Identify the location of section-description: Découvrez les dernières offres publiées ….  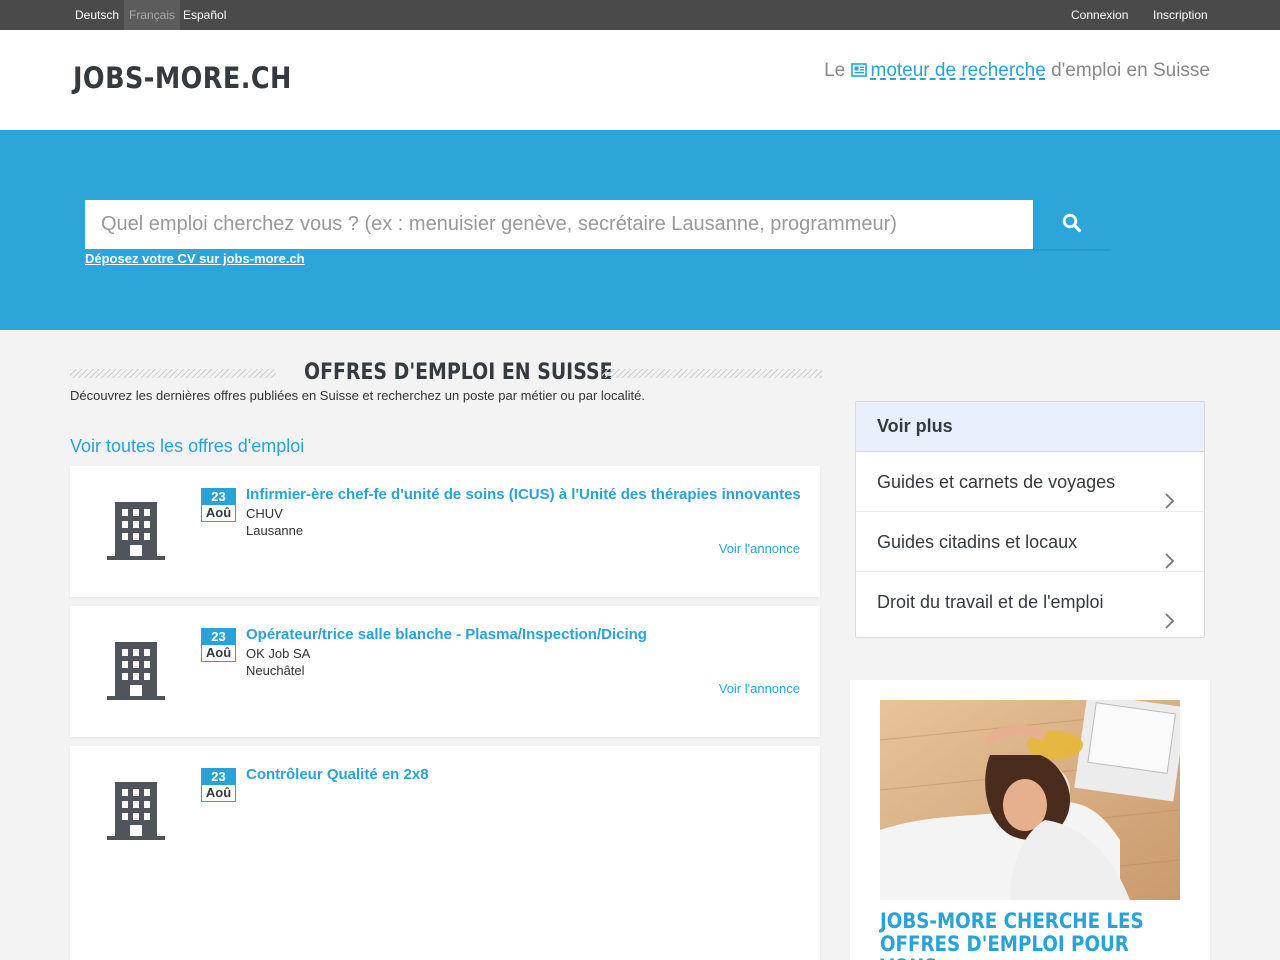
(357, 395).